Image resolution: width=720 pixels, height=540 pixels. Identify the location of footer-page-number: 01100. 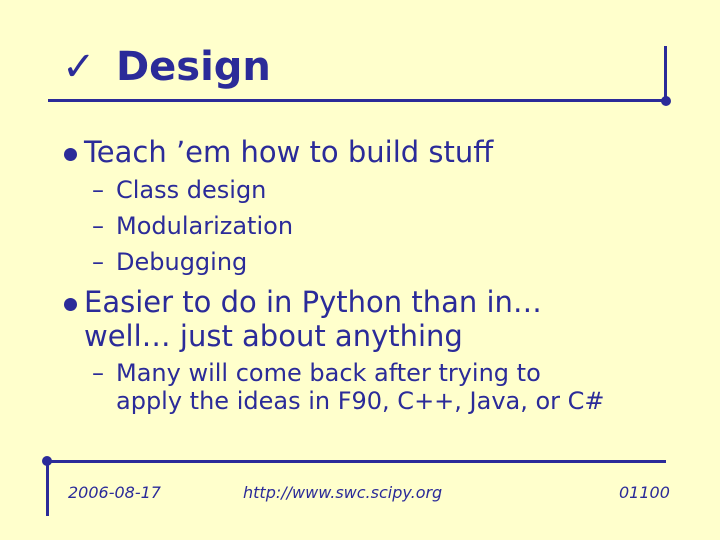
(644, 492).